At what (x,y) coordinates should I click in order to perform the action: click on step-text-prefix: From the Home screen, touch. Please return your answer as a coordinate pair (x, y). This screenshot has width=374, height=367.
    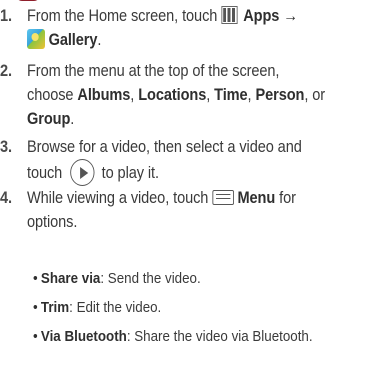
    Looking at the image, I should click on (122, 16).